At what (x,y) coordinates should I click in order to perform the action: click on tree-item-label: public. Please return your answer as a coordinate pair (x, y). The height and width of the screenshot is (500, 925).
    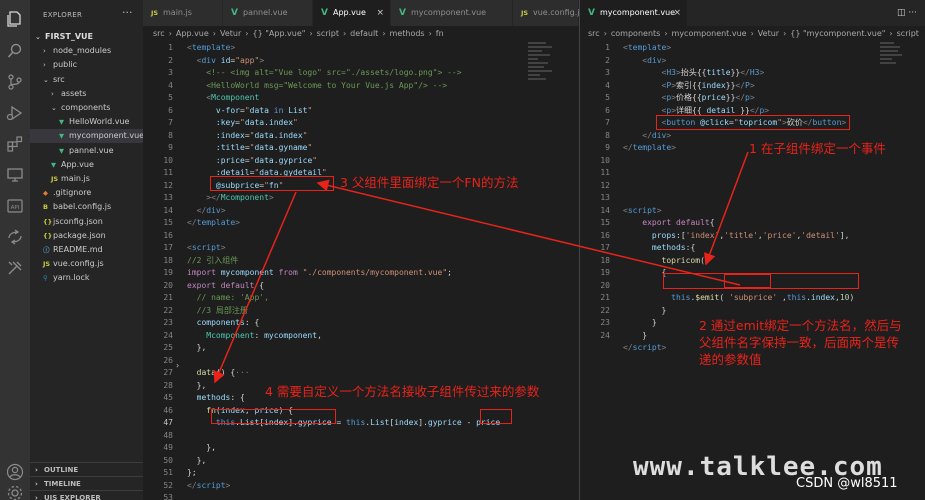
    Looking at the image, I should click on (65, 65).